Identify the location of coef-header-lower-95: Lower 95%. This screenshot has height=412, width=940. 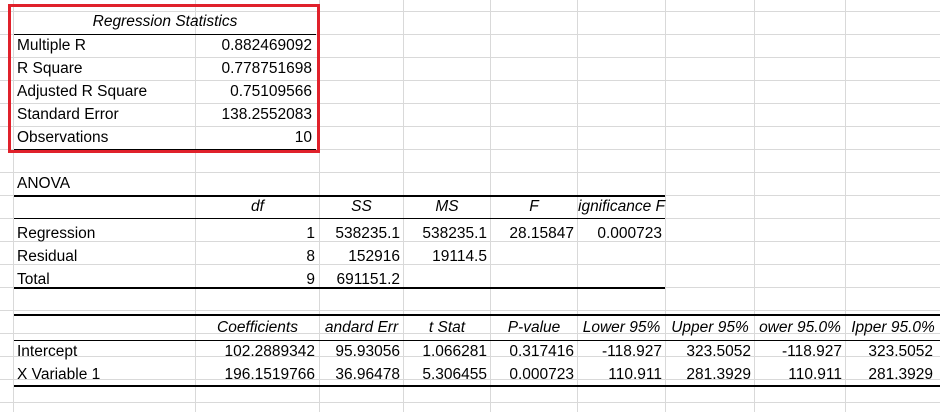
(621, 328).